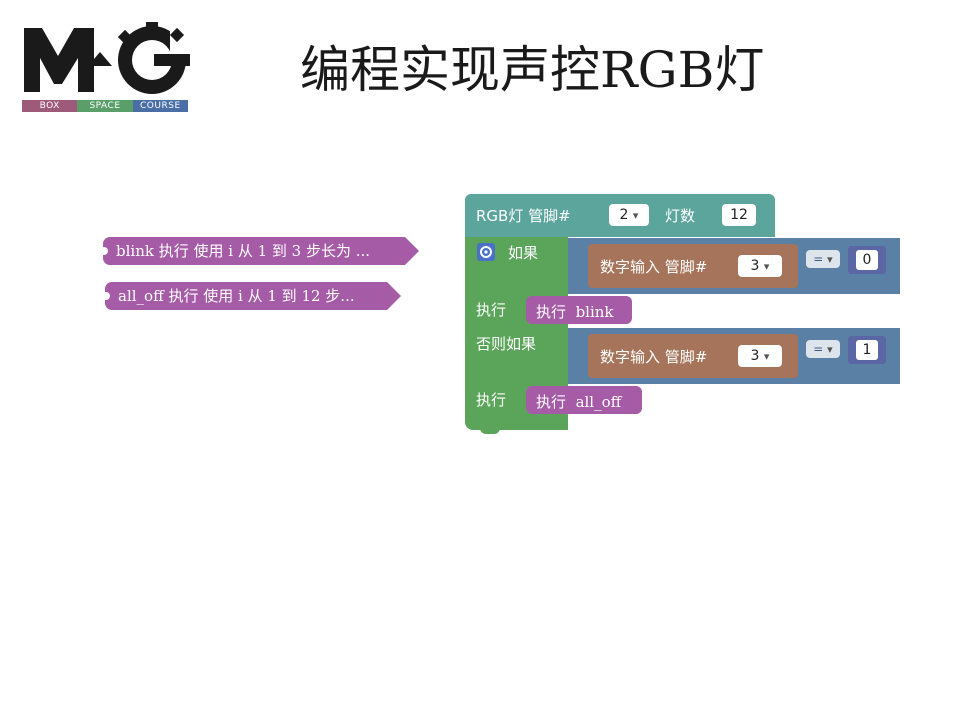 This screenshot has height=720, width=960. Describe the element at coordinates (491, 400) in the screenshot. I see `do-label-2: 执行` at that location.